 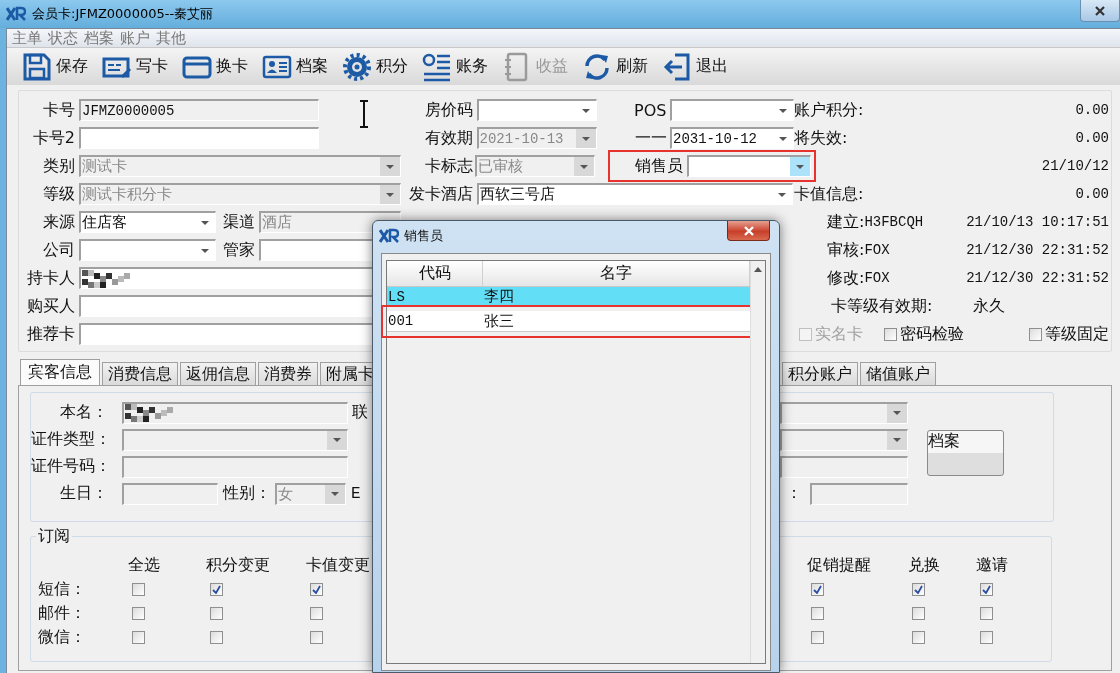 What do you see at coordinates (597, 66) in the screenshot?
I see `refresh-icon` at bounding box center [597, 66].